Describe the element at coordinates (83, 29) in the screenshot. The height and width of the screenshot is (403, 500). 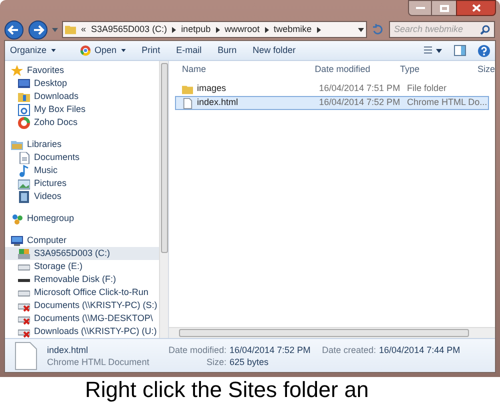
I see `overflow-chevron: «` at that location.